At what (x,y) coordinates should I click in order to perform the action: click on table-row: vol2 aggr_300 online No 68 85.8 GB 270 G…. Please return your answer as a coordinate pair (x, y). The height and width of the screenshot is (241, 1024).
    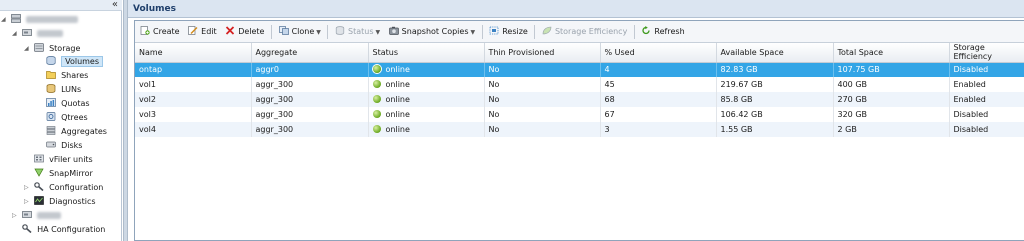
    Looking at the image, I should click on (579, 99).